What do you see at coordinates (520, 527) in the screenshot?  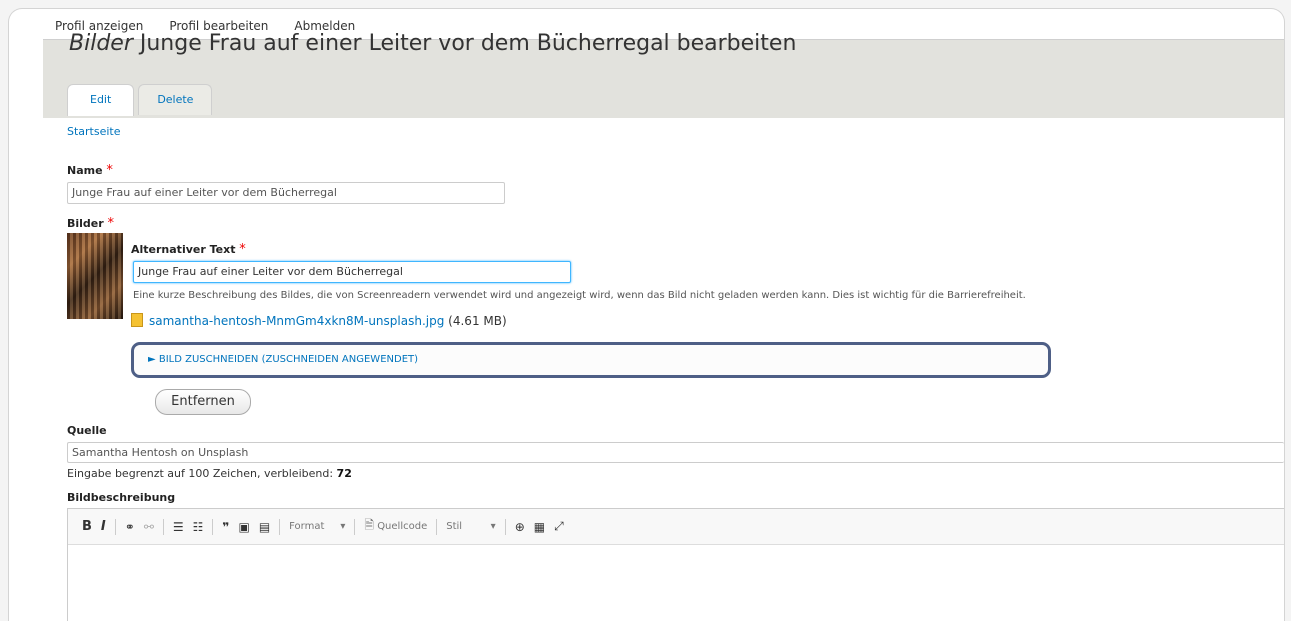 I see `language-icon: ⊕` at bounding box center [520, 527].